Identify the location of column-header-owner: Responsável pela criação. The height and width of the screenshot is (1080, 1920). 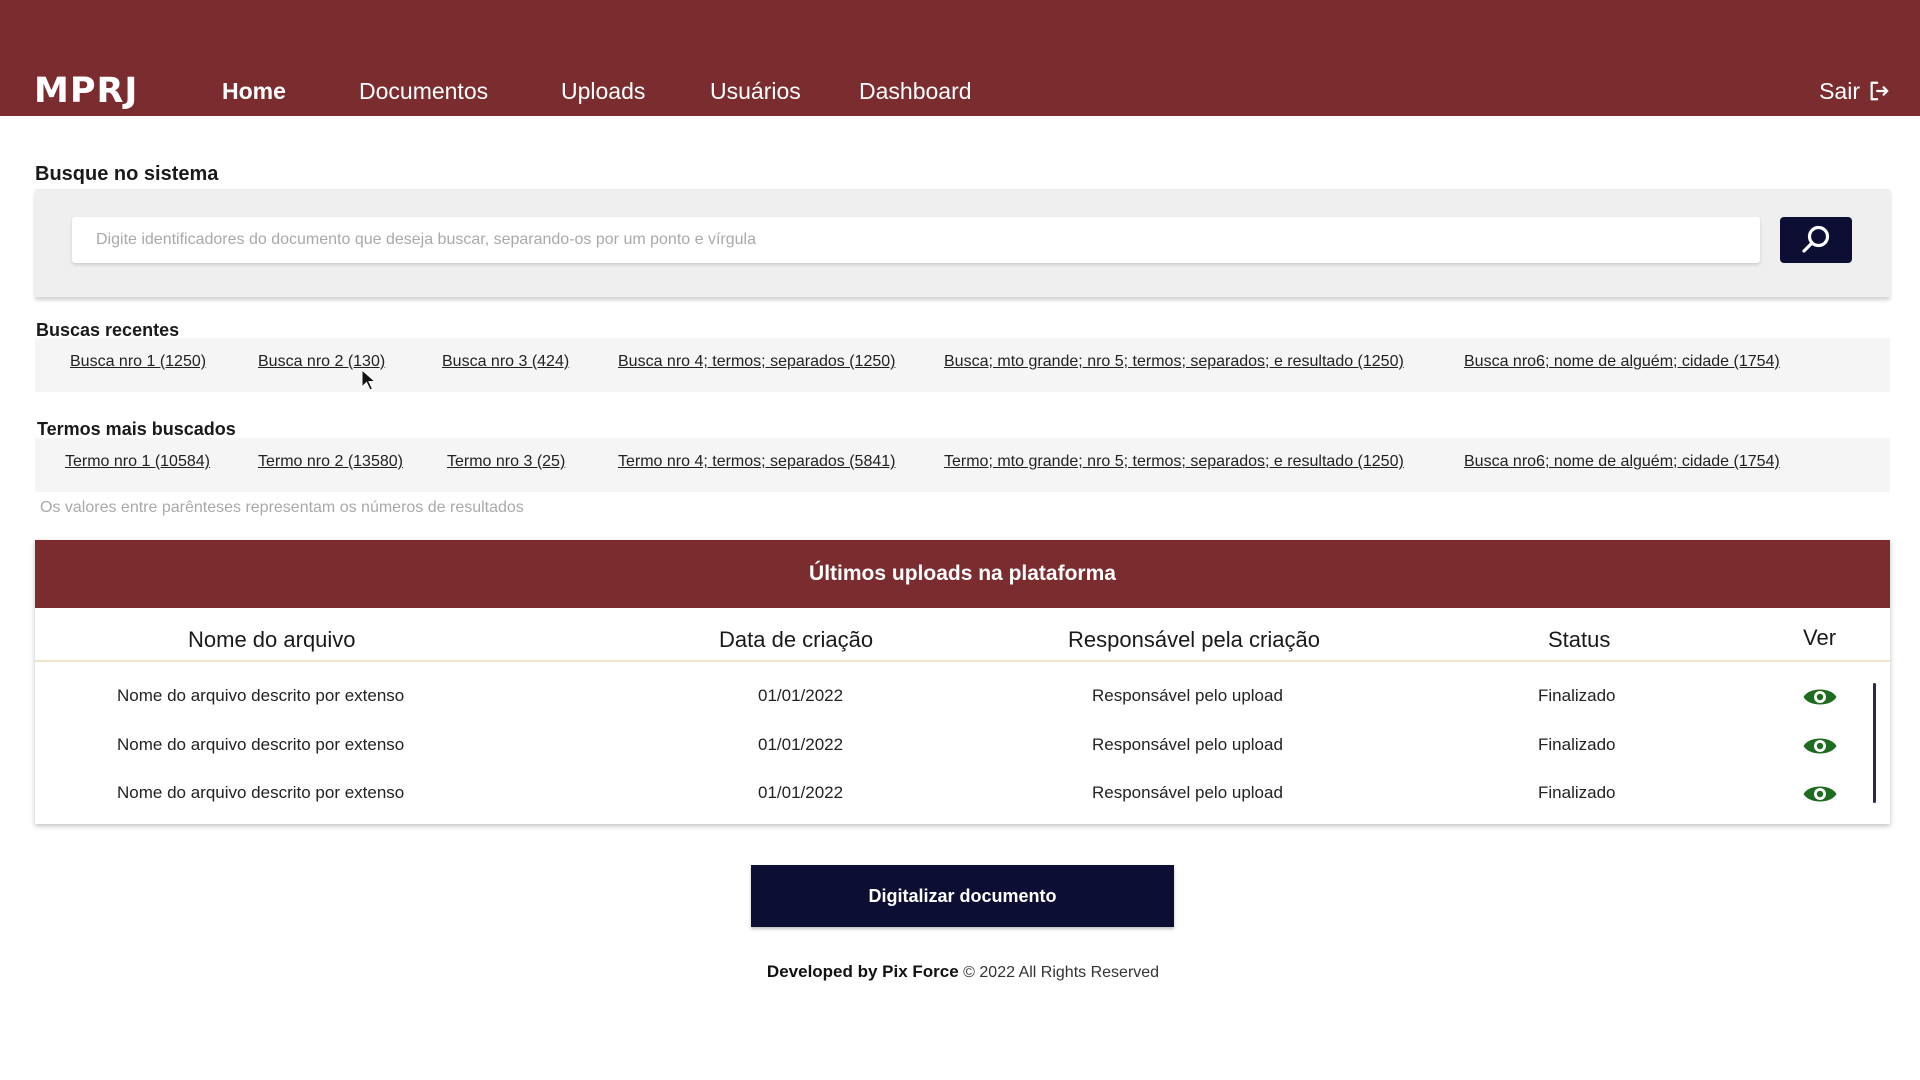
(1194, 639).